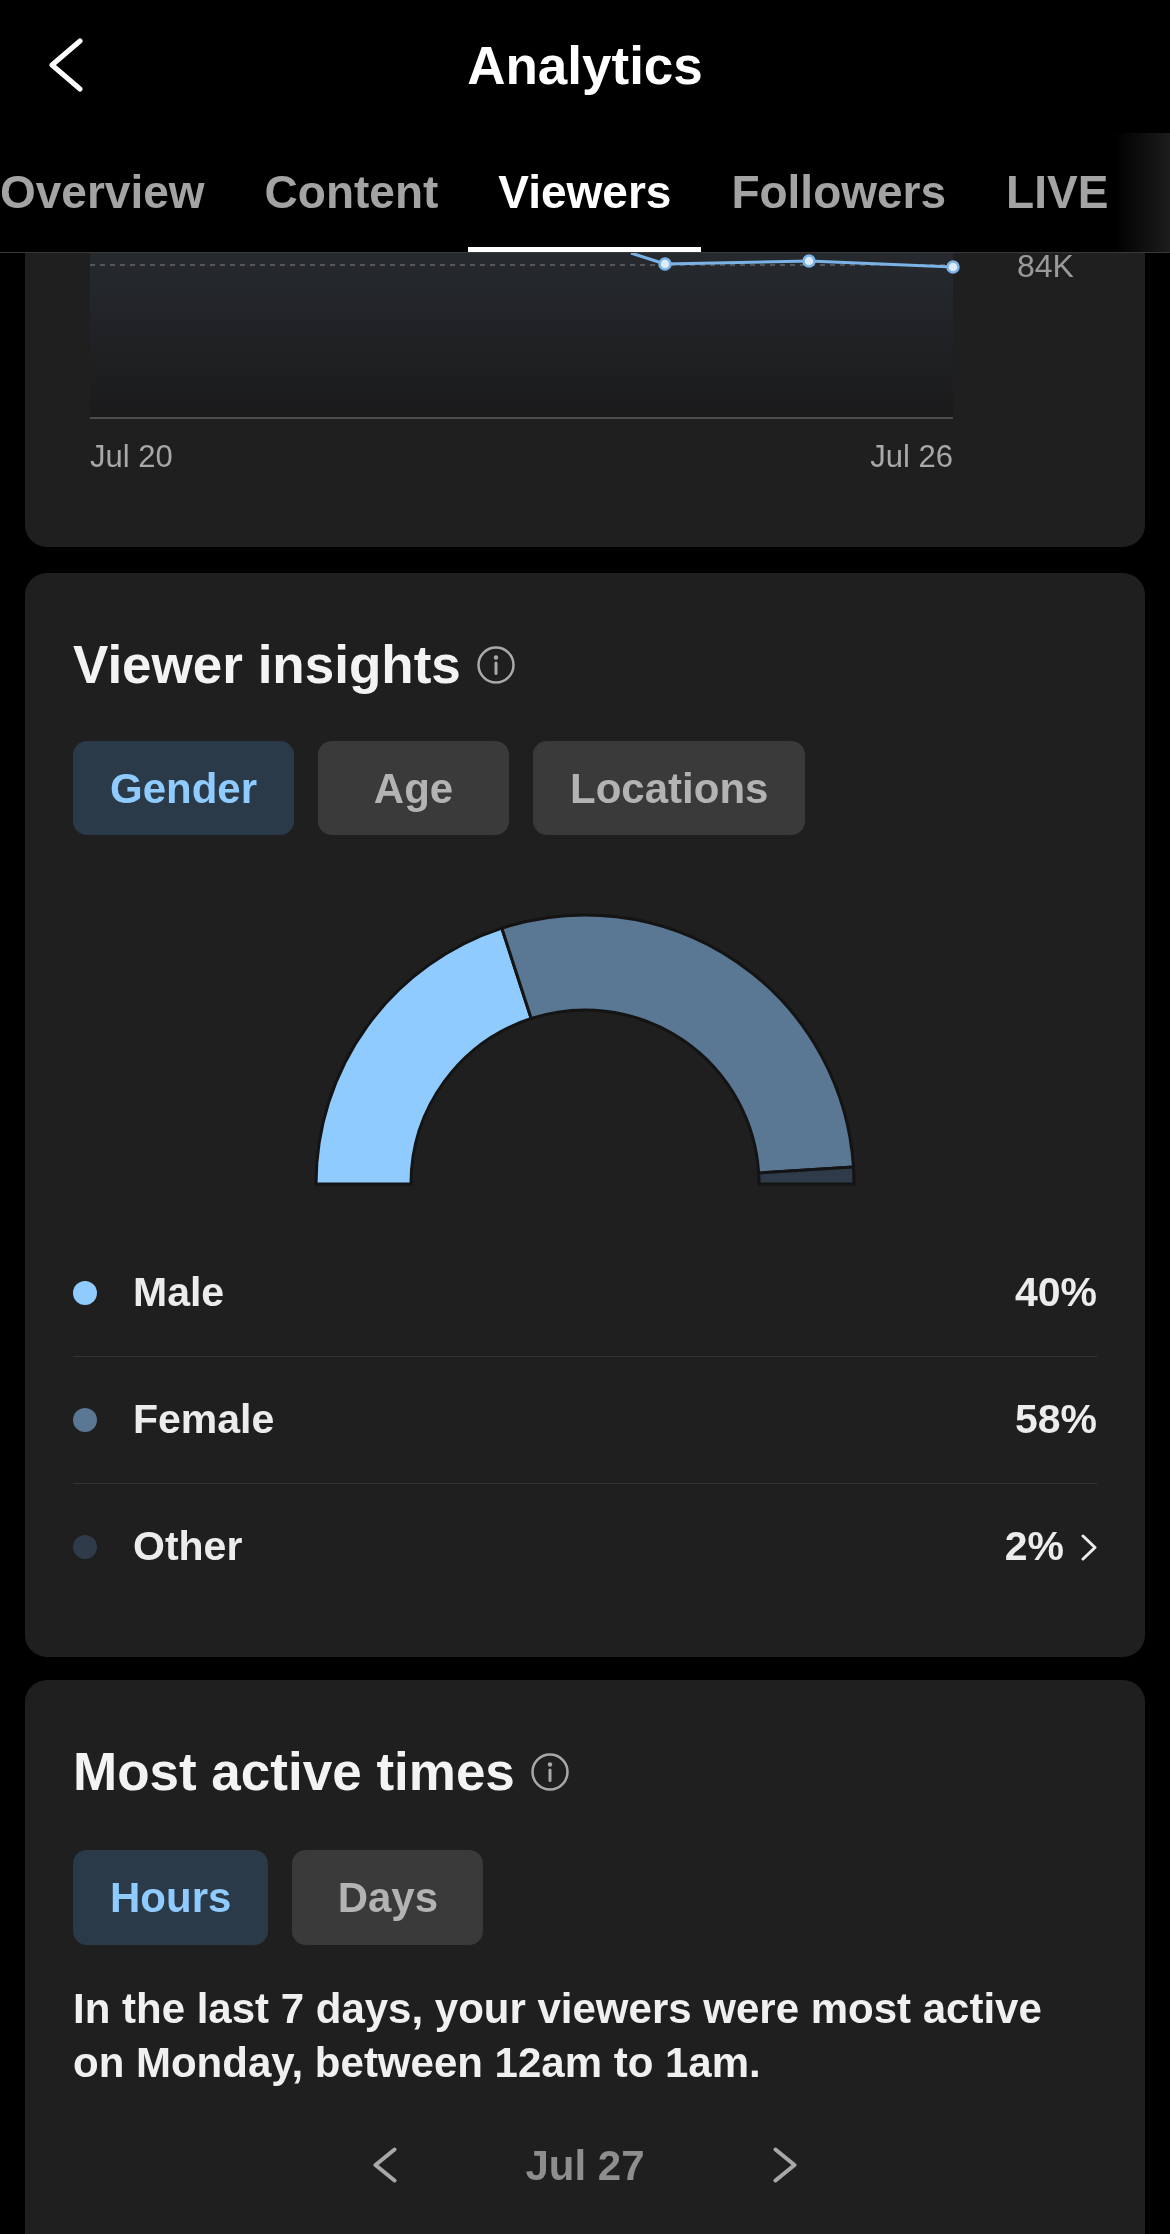  I want to click on date-label: Jul 27, so click(585, 2165).